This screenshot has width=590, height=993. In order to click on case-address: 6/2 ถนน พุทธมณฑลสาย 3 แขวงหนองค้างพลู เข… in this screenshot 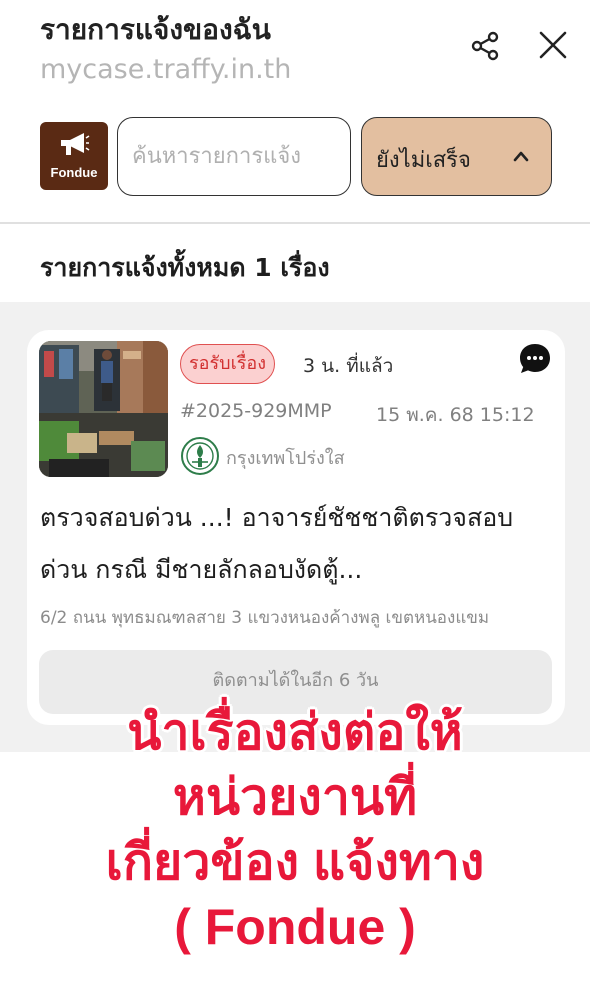, I will do `click(265, 618)`.